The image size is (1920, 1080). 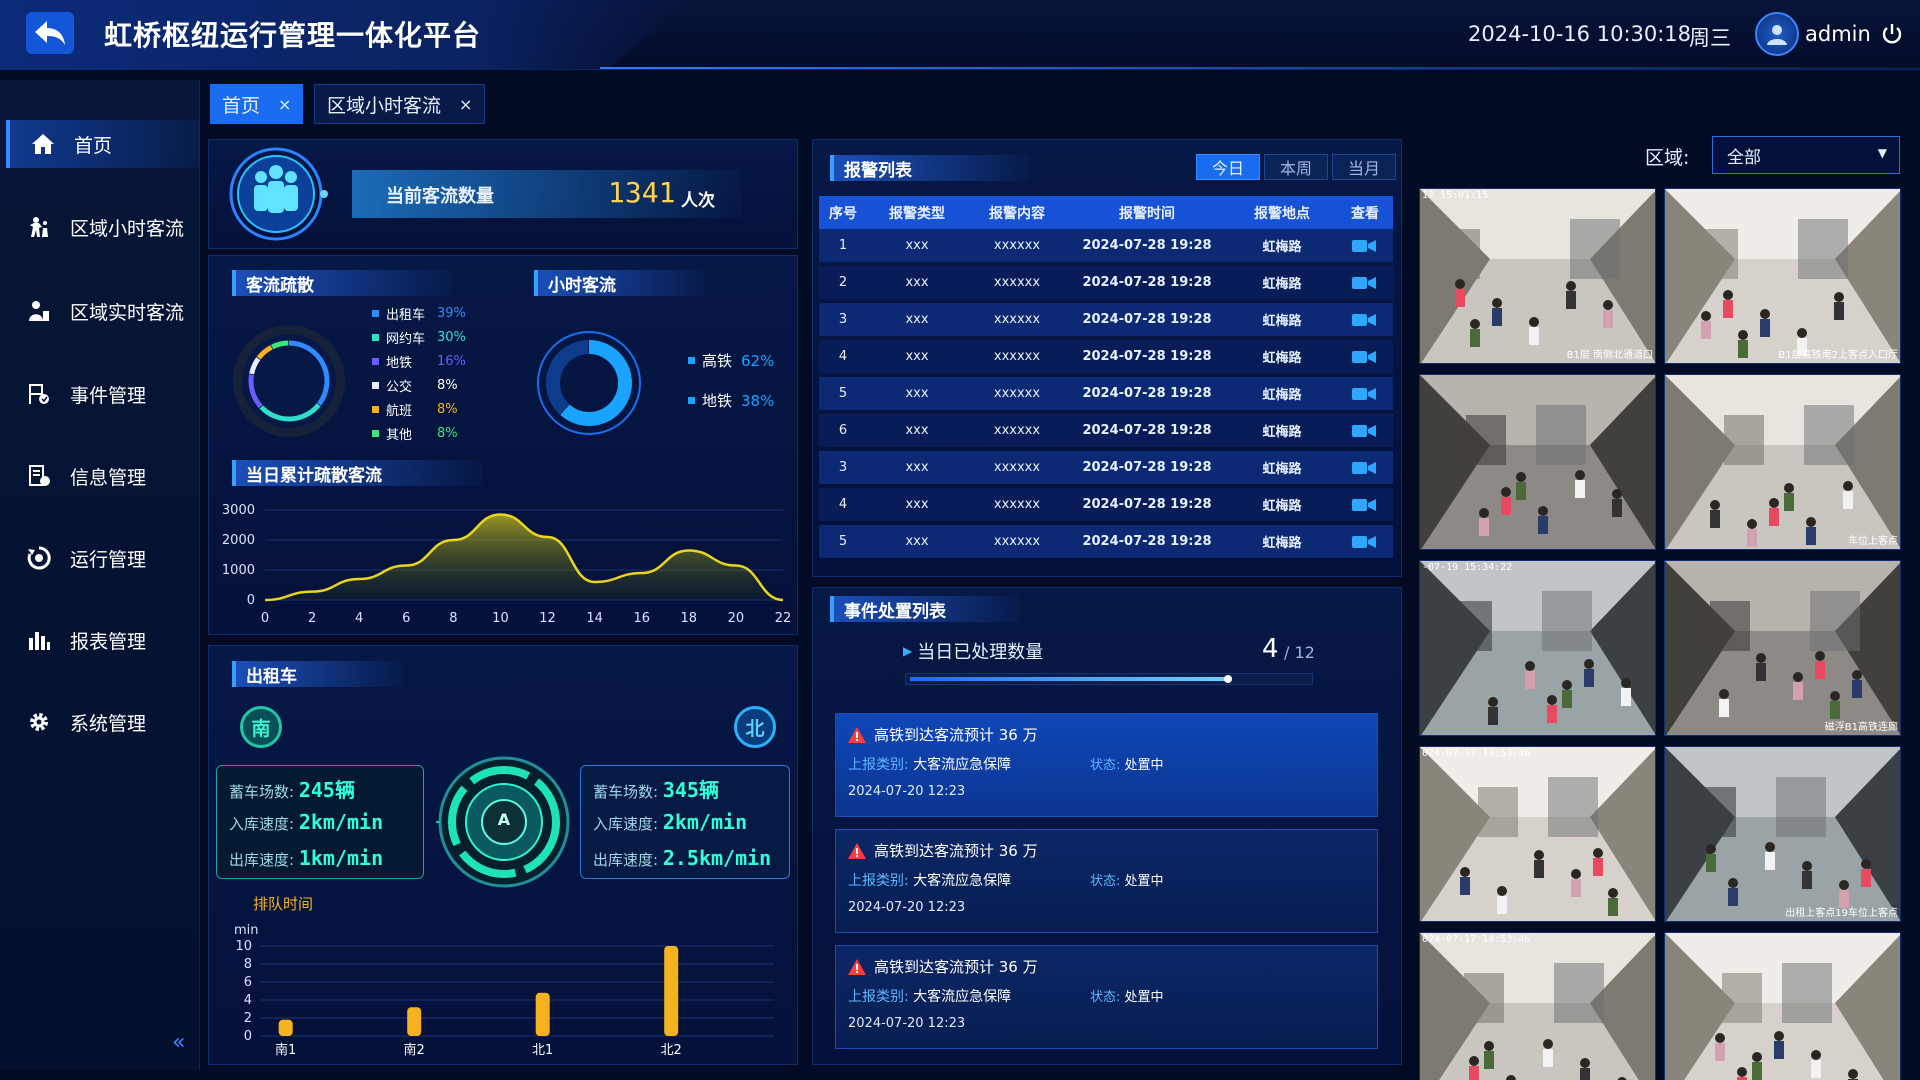 What do you see at coordinates (406, 315) in the screenshot?
I see `legend-name: 出租车` at bounding box center [406, 315].